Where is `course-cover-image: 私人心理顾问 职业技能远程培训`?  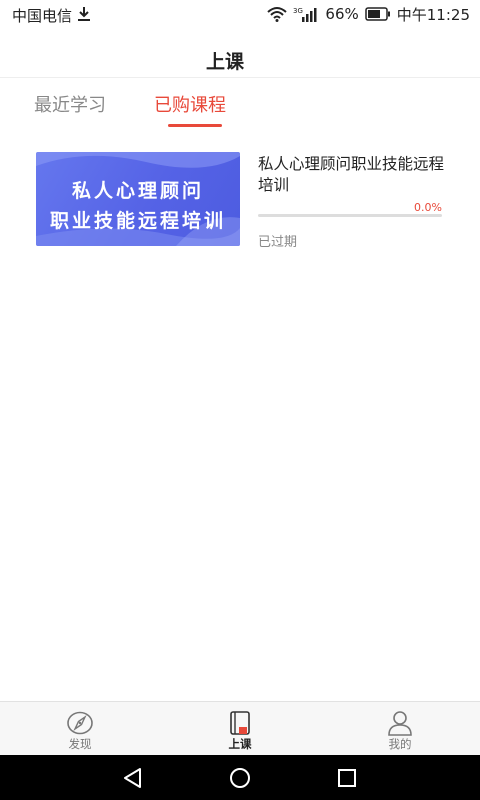 course-cover-image: 私人心理顾问 职业技能远程培训 is located at coordinates (138, 199).